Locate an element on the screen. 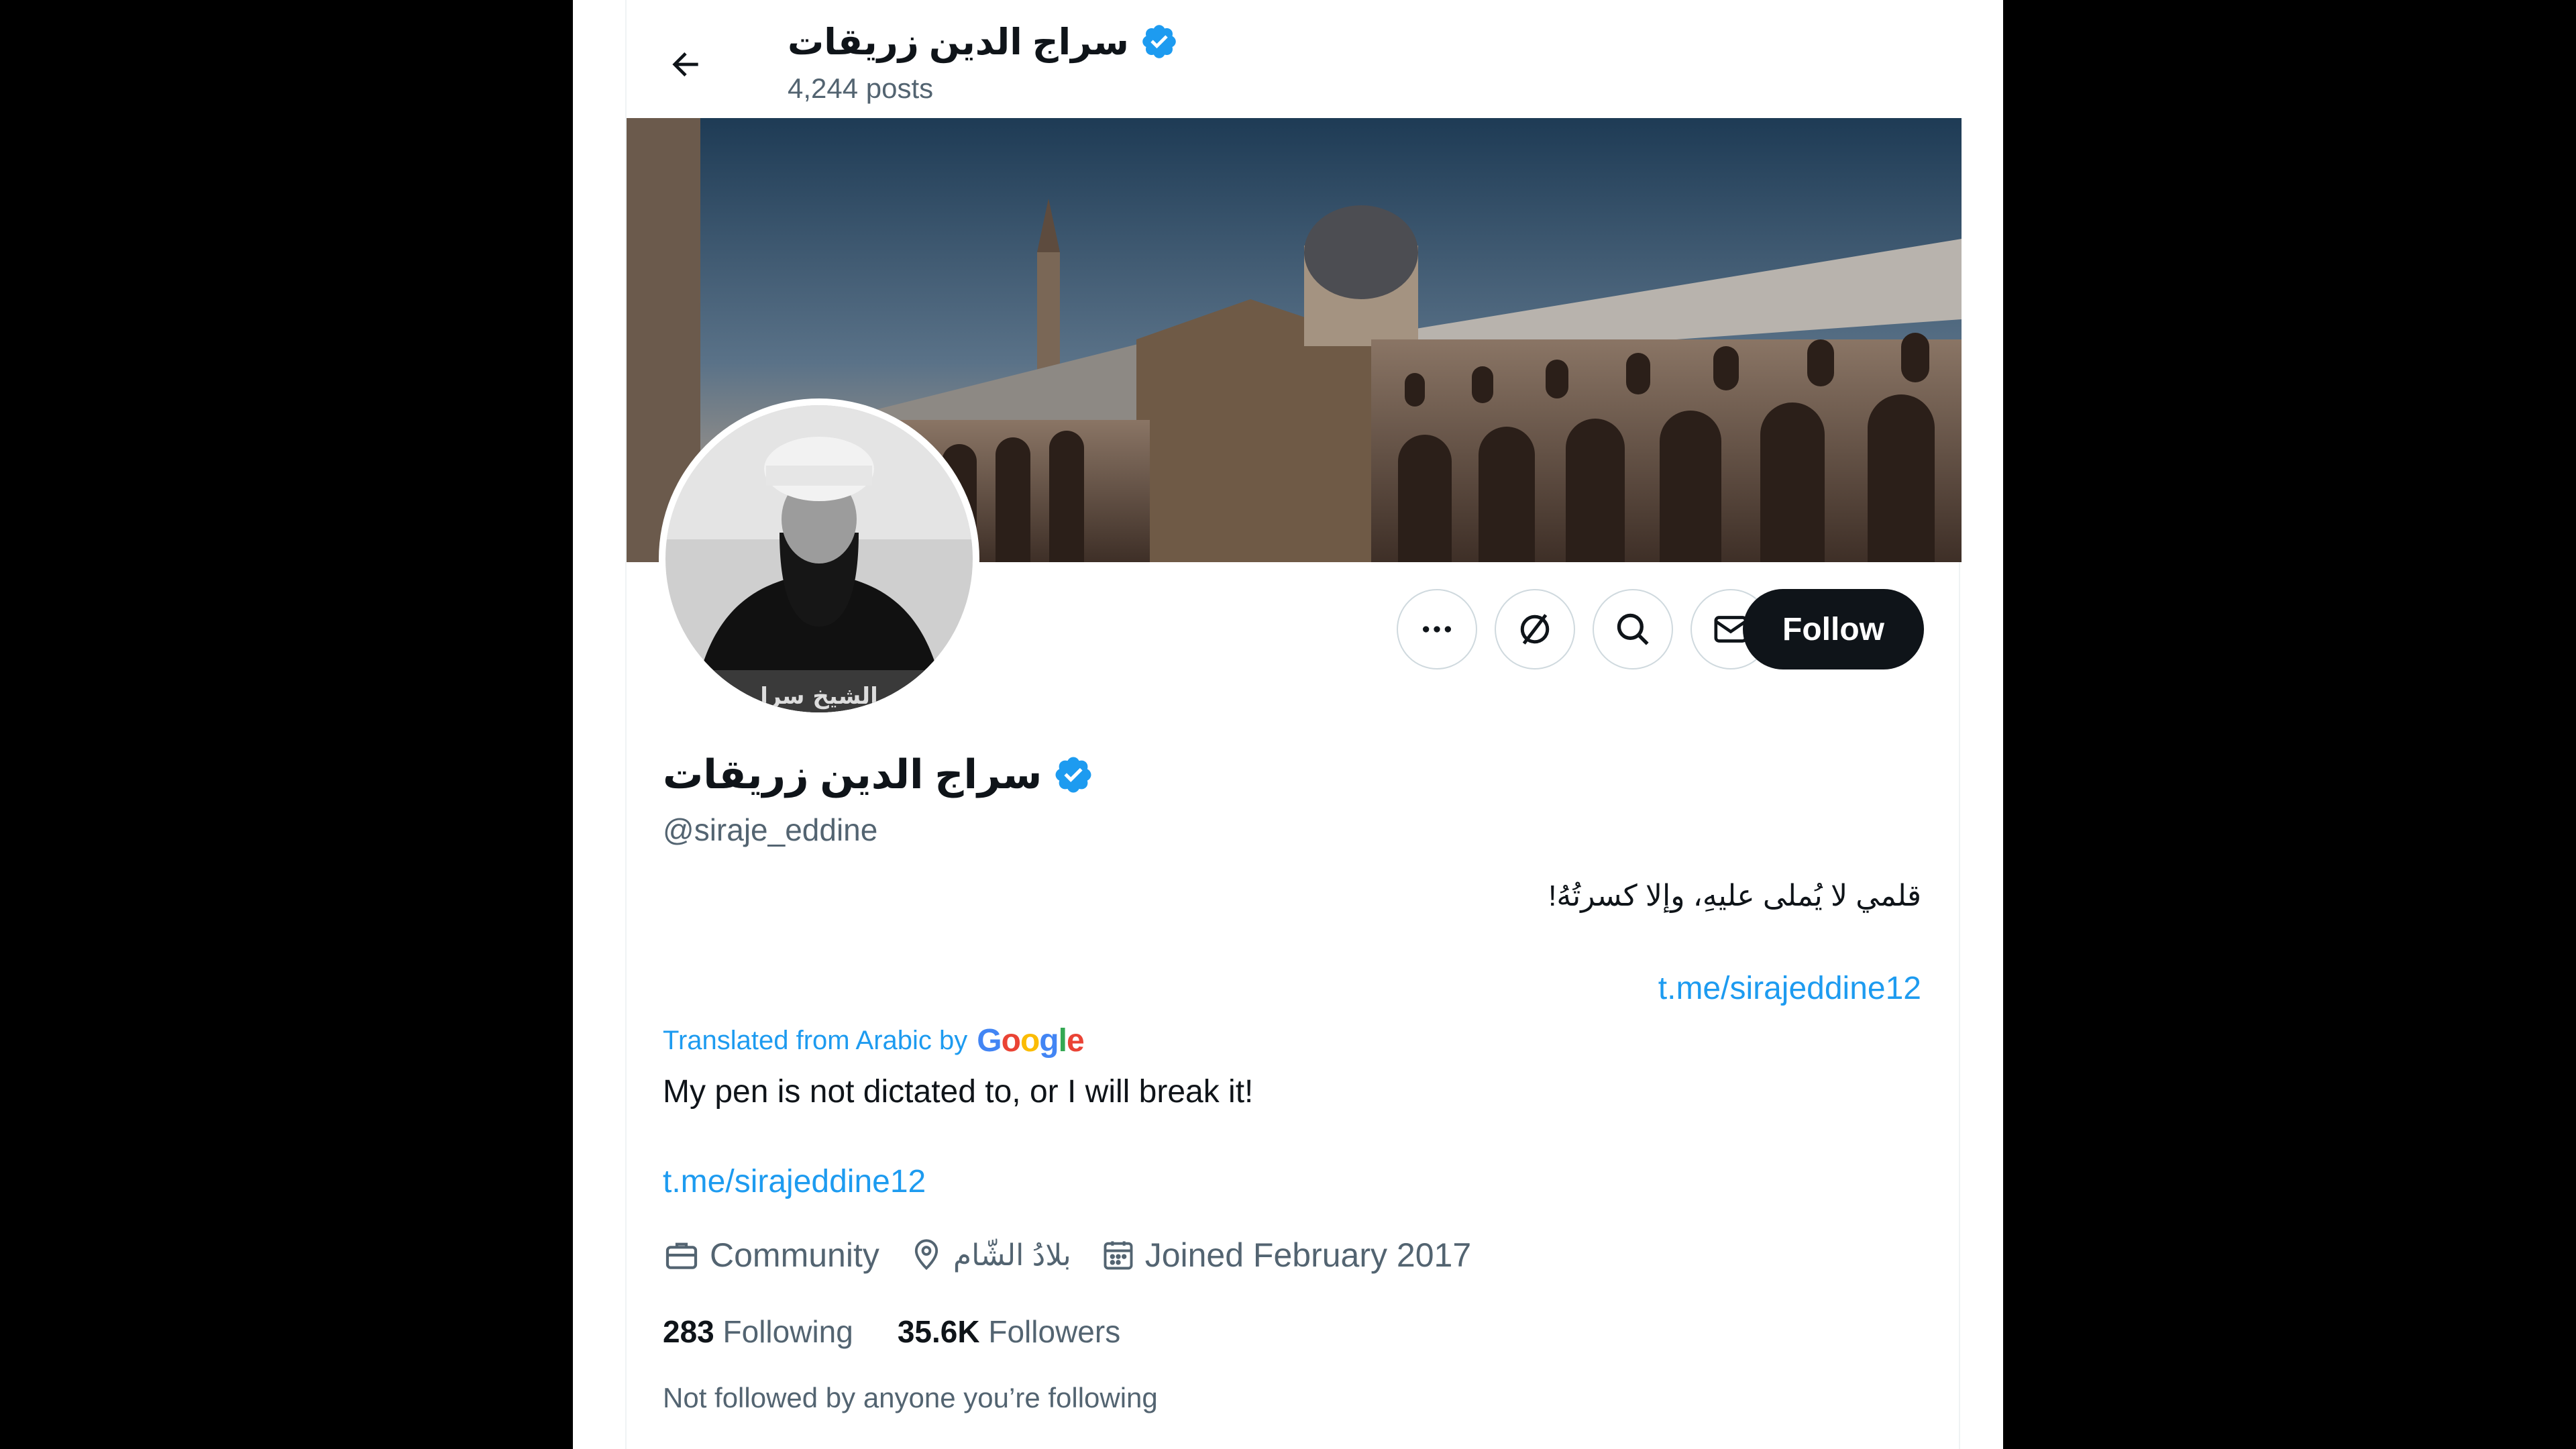  header-title: سراج الدين زريقات is located at coordinates (983, 41).